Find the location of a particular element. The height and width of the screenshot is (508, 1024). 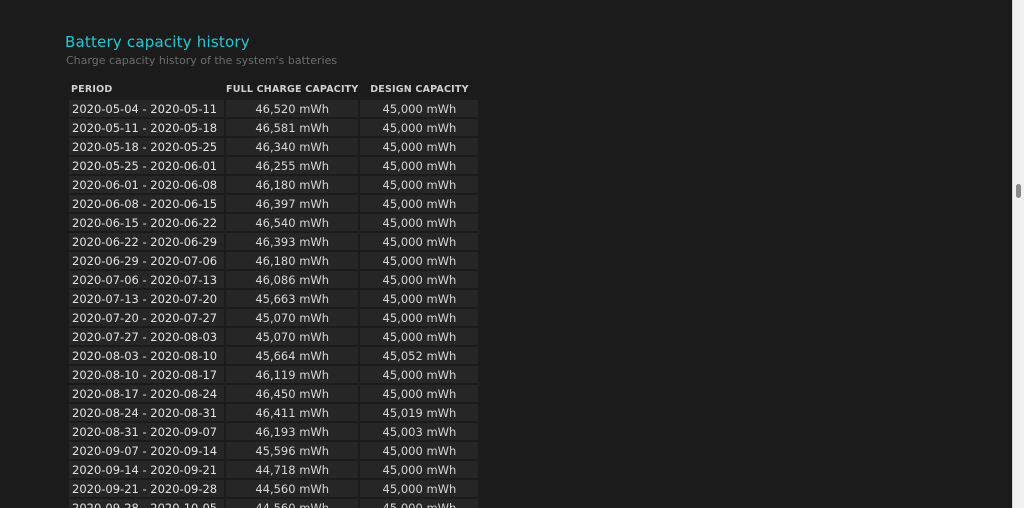

full-charge-capacity-cell: 46,540 mWh is located at coordinates (292, 222).